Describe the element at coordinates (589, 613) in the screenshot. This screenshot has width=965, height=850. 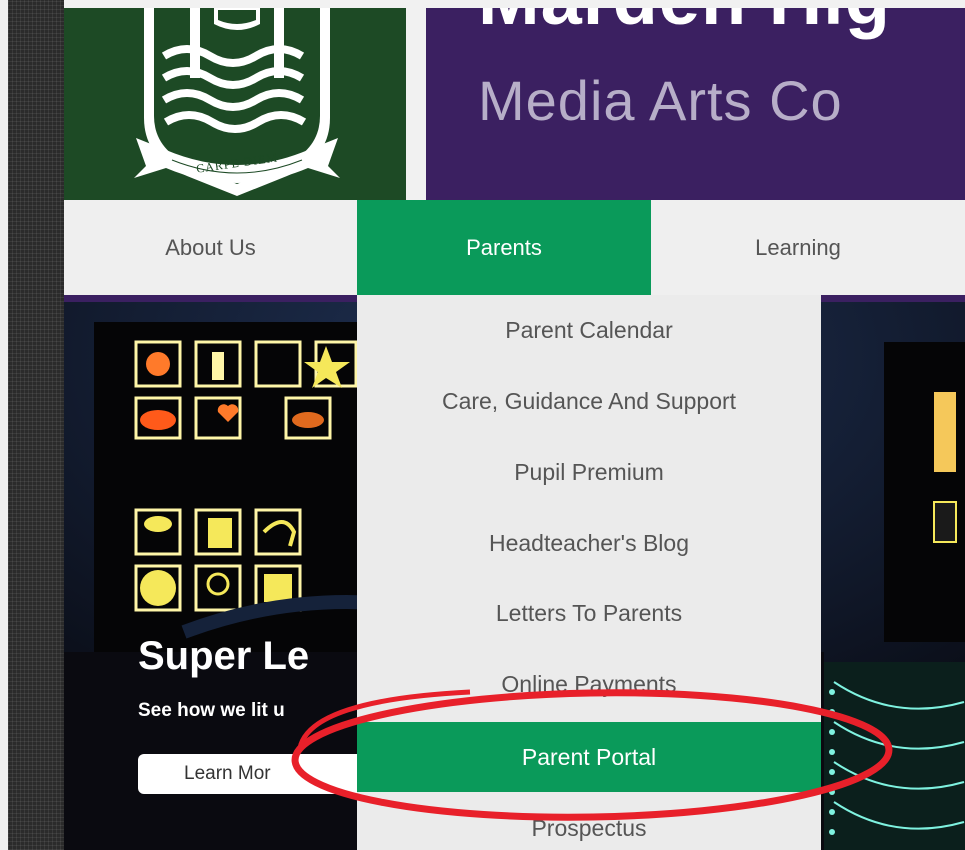
I see `menu-item-letters-to-parents: Letters To Parents` at that location.